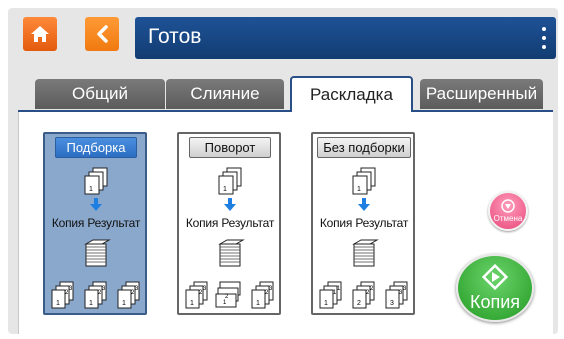 The image size is (564, 339). Describe the element at coordinates (230, 147) in the screenshot. I see `option-rotate-label: Поворот` at that location.